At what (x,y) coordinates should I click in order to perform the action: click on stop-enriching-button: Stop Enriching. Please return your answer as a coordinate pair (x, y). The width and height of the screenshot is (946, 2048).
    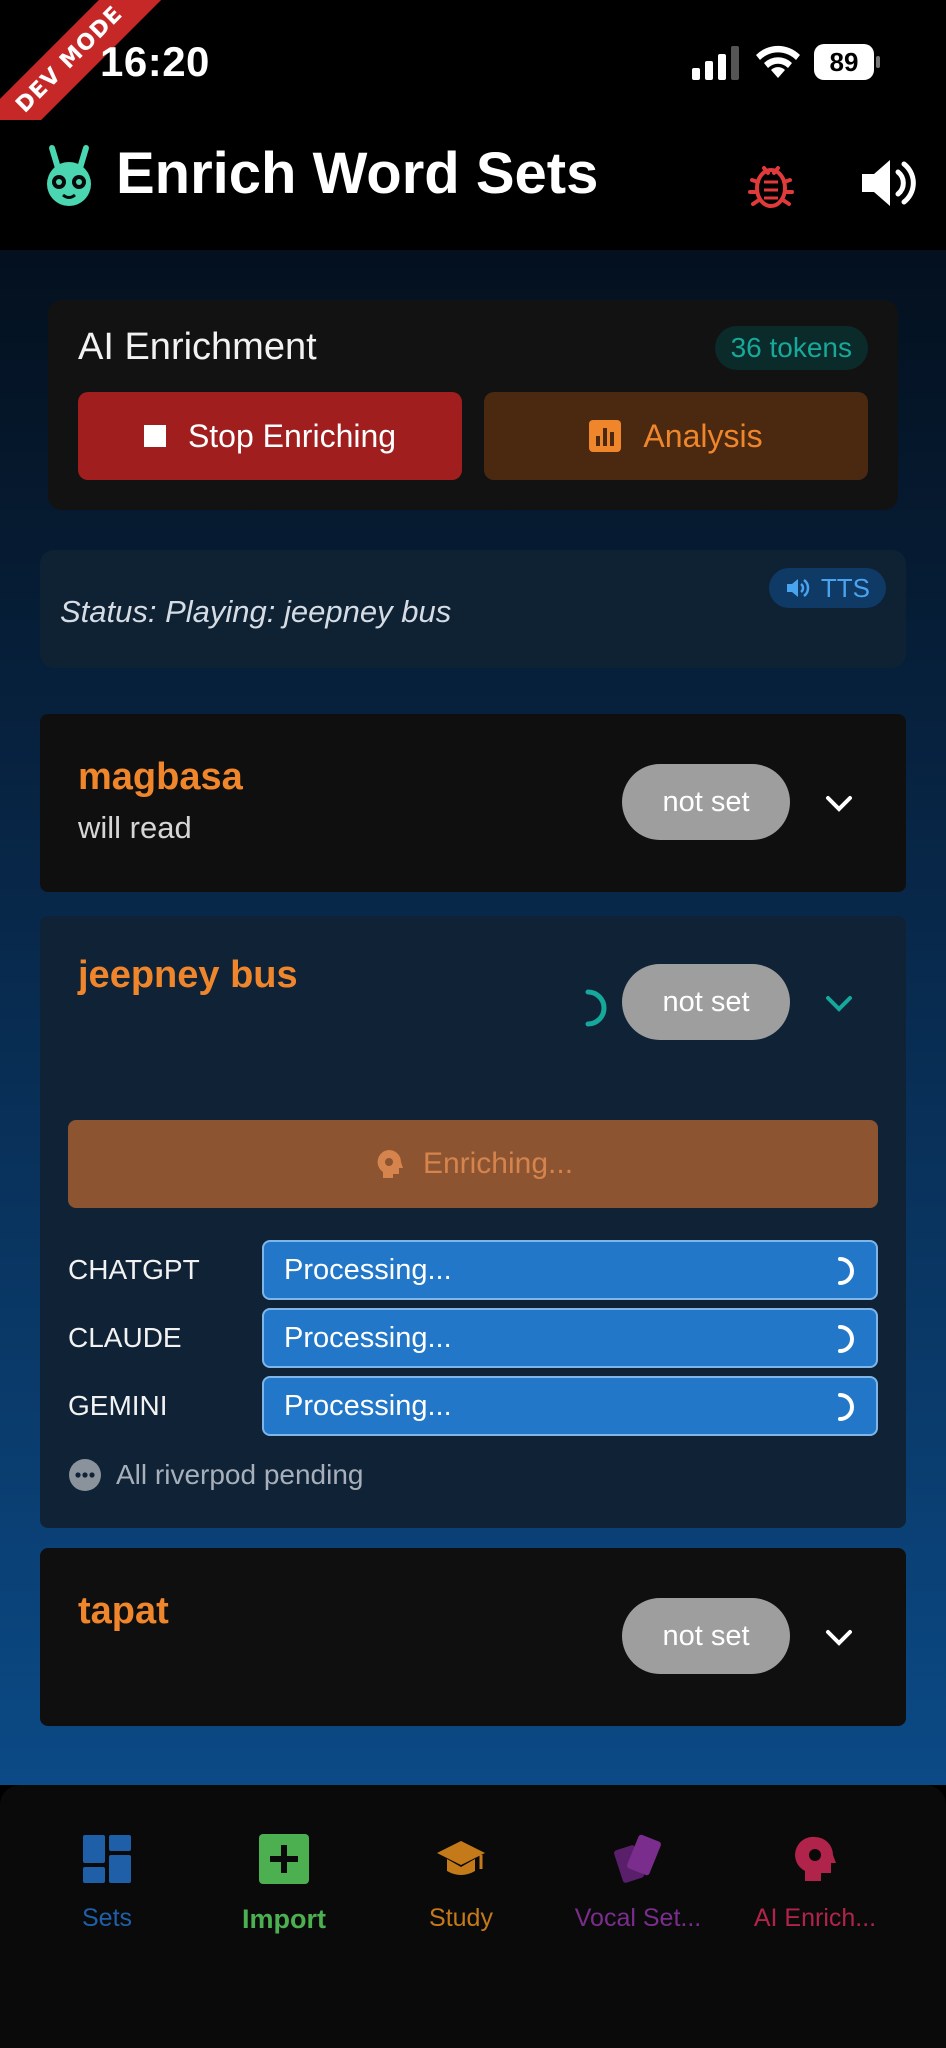
    Looking at the image, I should click on (270, 436).